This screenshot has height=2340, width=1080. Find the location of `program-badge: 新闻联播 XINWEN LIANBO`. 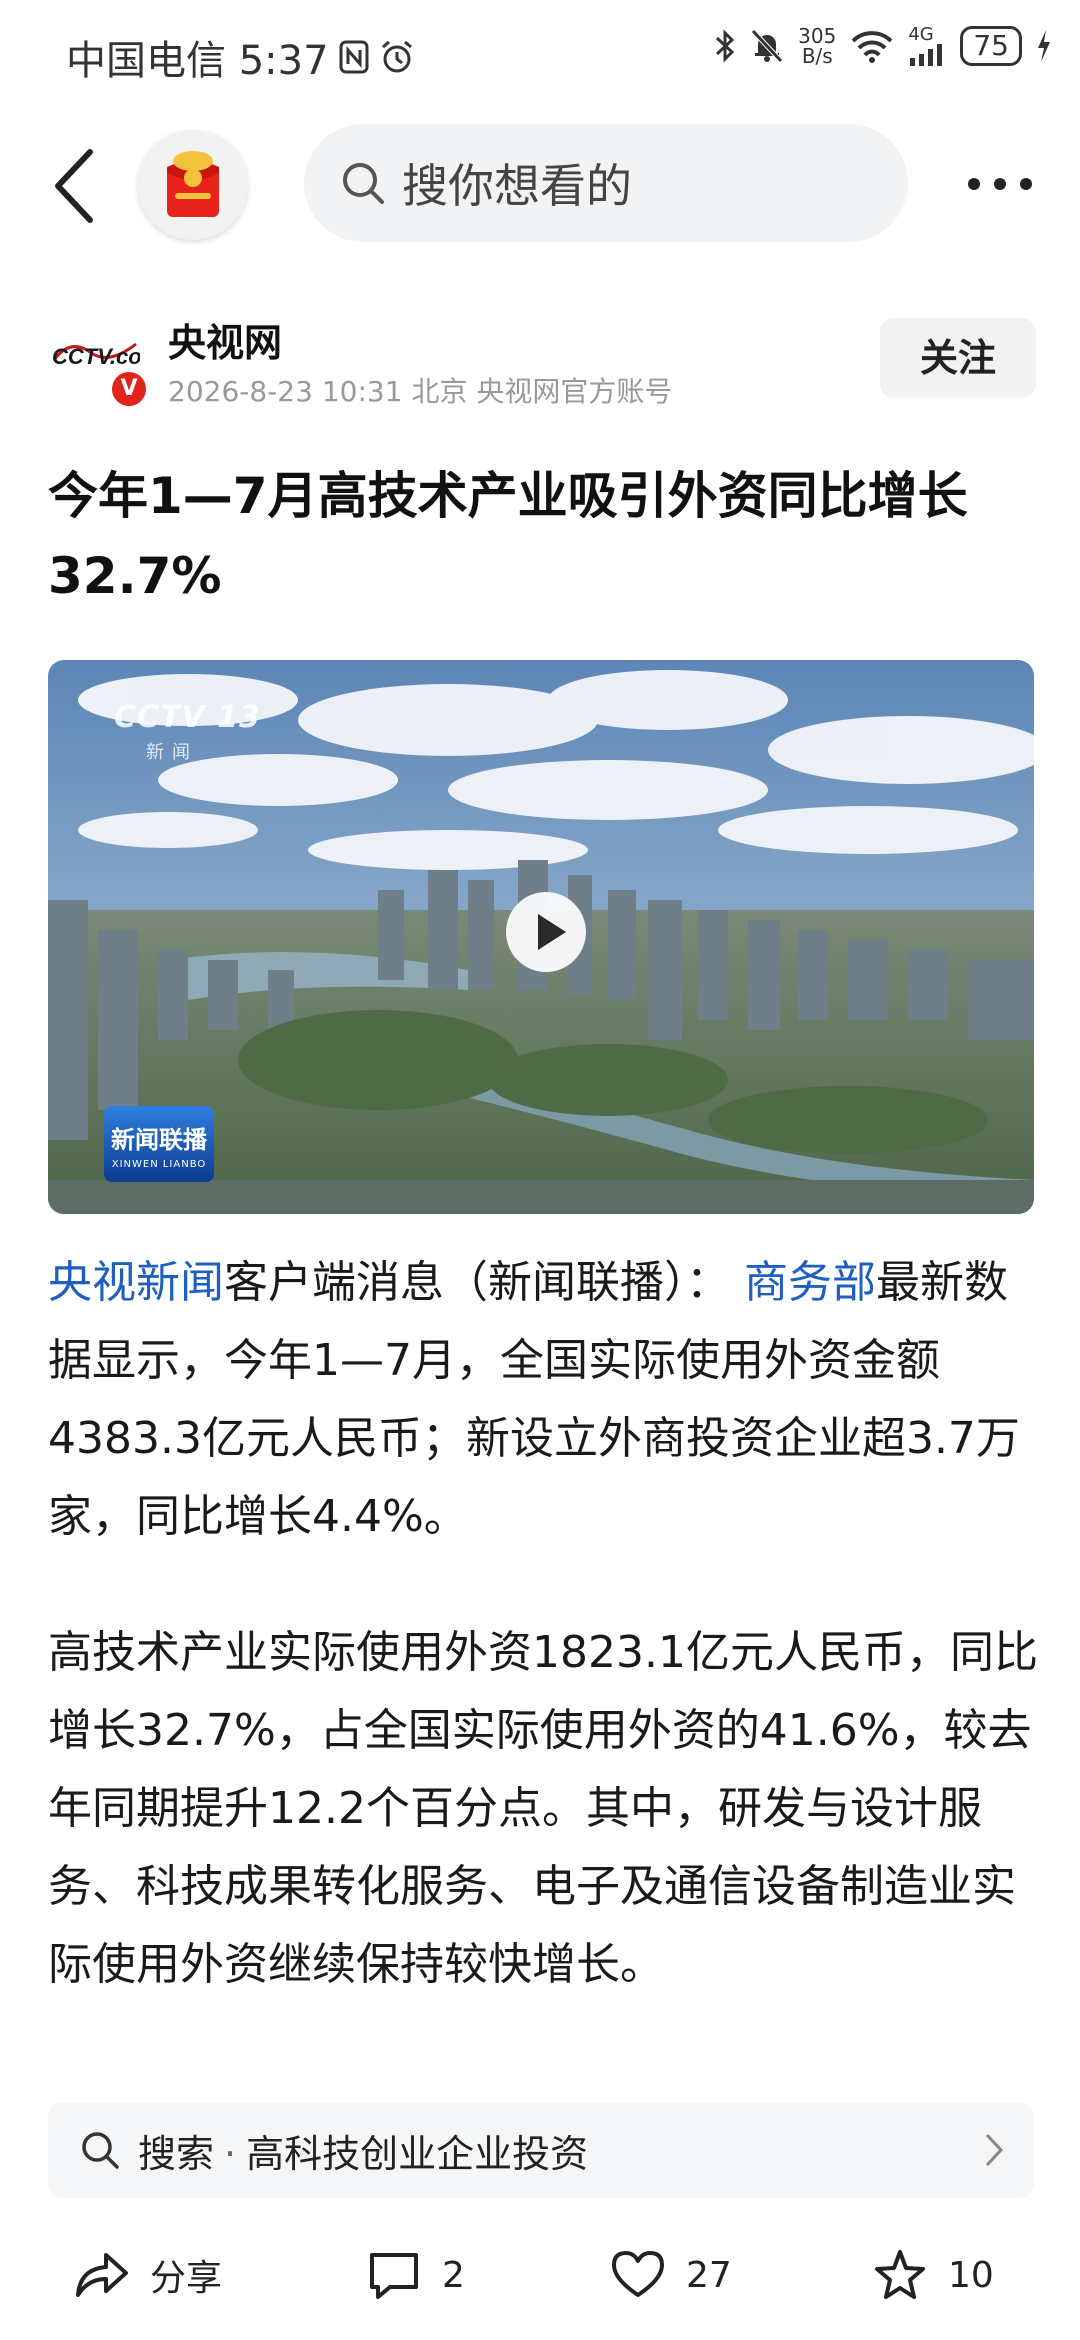

program-badge: 新闻联播 XINWEN LIANBO is located at coordinates (159, 1144).